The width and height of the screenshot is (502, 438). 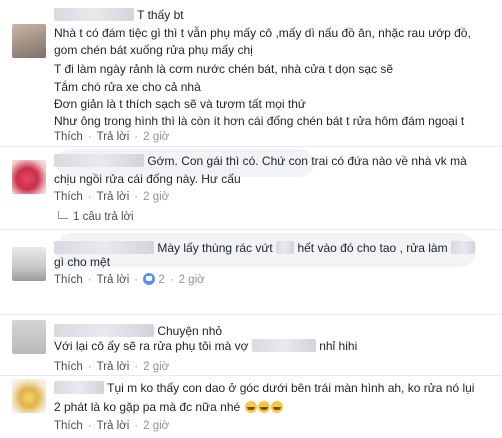 What do you see at coordinates (151, 346) in the screenshot?
I see `comment-text: Với lại cô ấy sẽ ra rửa phụ tôi mà vợ` at bounding box center [151, 346].